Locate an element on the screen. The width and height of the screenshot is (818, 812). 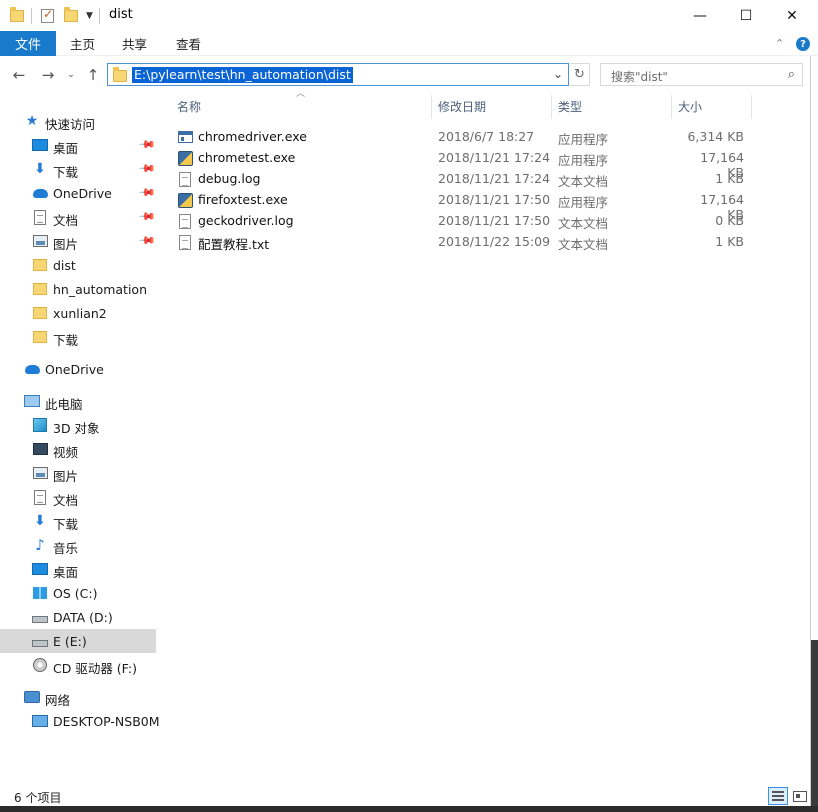
nav-item-downloads-folder: 下载 is located at coordinates (78, 337).